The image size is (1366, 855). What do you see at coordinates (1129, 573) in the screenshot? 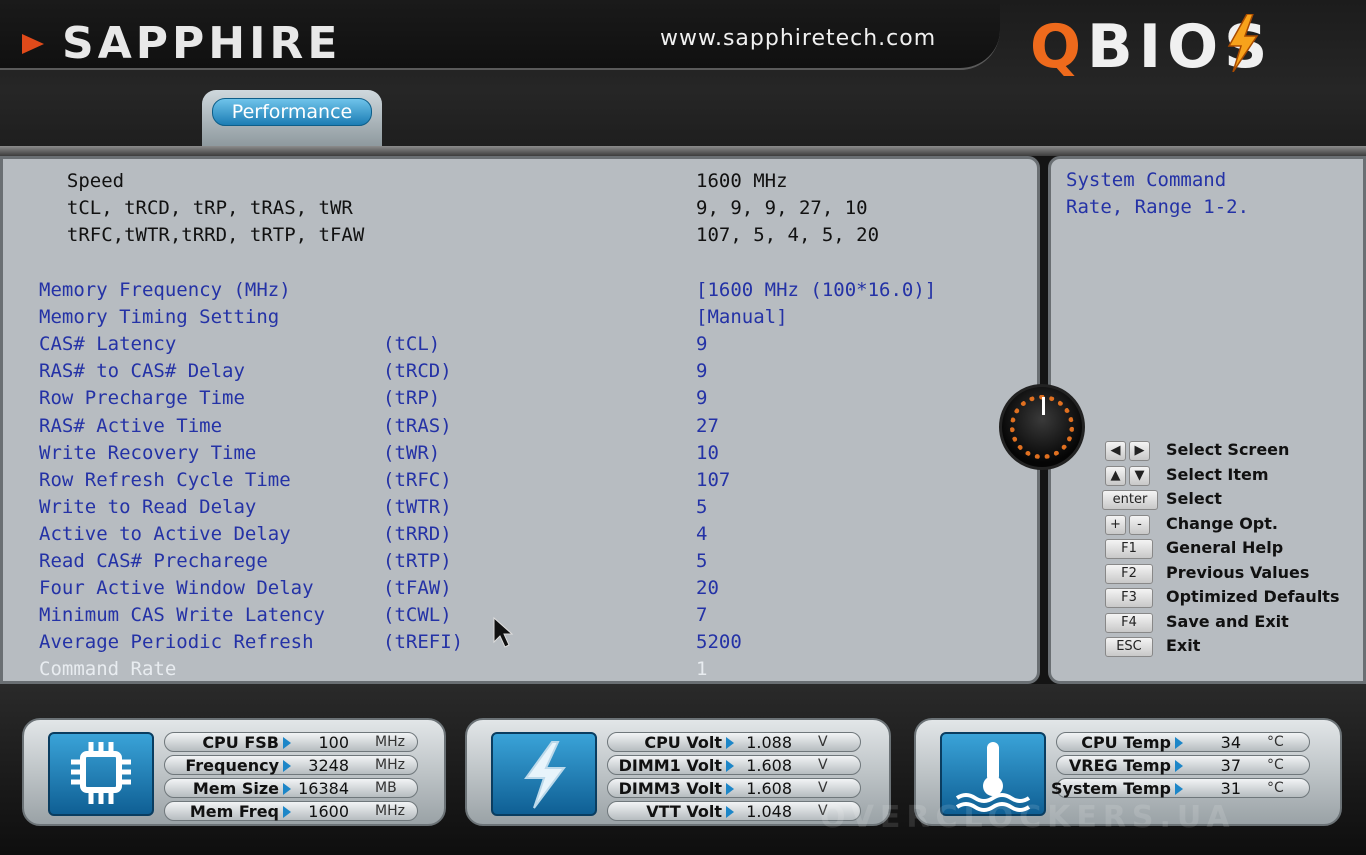
I see `key-button: F2` at bounding box center [1129, 573].